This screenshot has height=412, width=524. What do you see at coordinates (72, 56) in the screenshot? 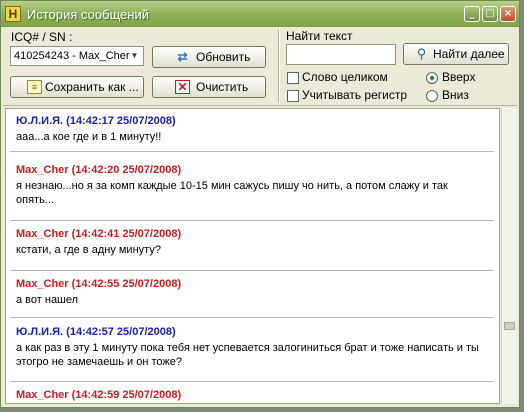
I see `contact-select-value: 410254243 - Max_Cher` at bounding box center [72, 56].